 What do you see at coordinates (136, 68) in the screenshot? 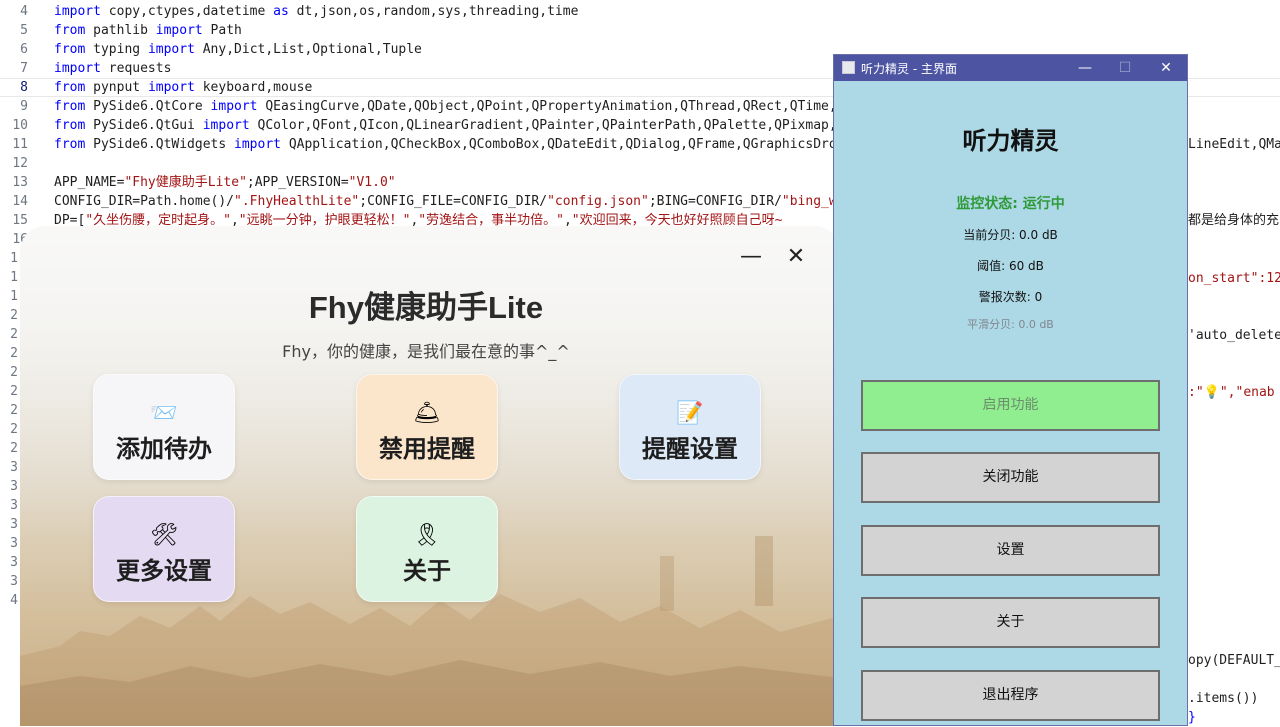
I see `code-token: requests` at bounding box center [136, 68].